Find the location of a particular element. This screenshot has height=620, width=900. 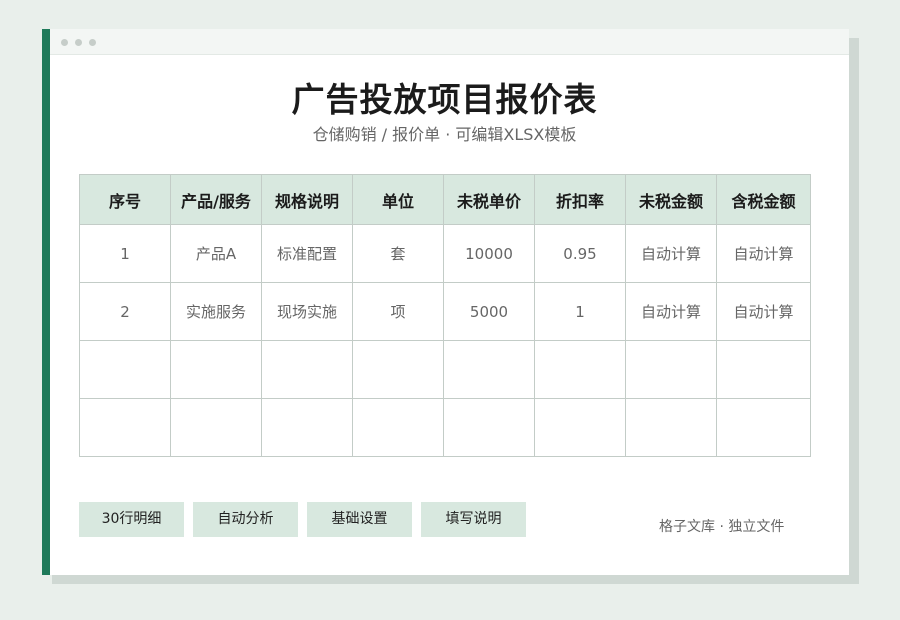

table-cell: 标准配置 is located at coordinates (307, 253).